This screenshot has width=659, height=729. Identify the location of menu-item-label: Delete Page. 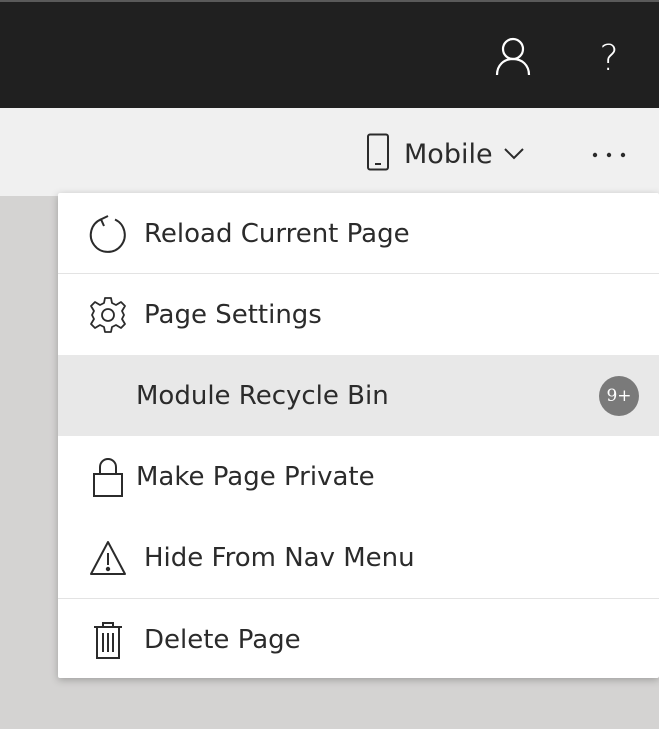
(222, 639).